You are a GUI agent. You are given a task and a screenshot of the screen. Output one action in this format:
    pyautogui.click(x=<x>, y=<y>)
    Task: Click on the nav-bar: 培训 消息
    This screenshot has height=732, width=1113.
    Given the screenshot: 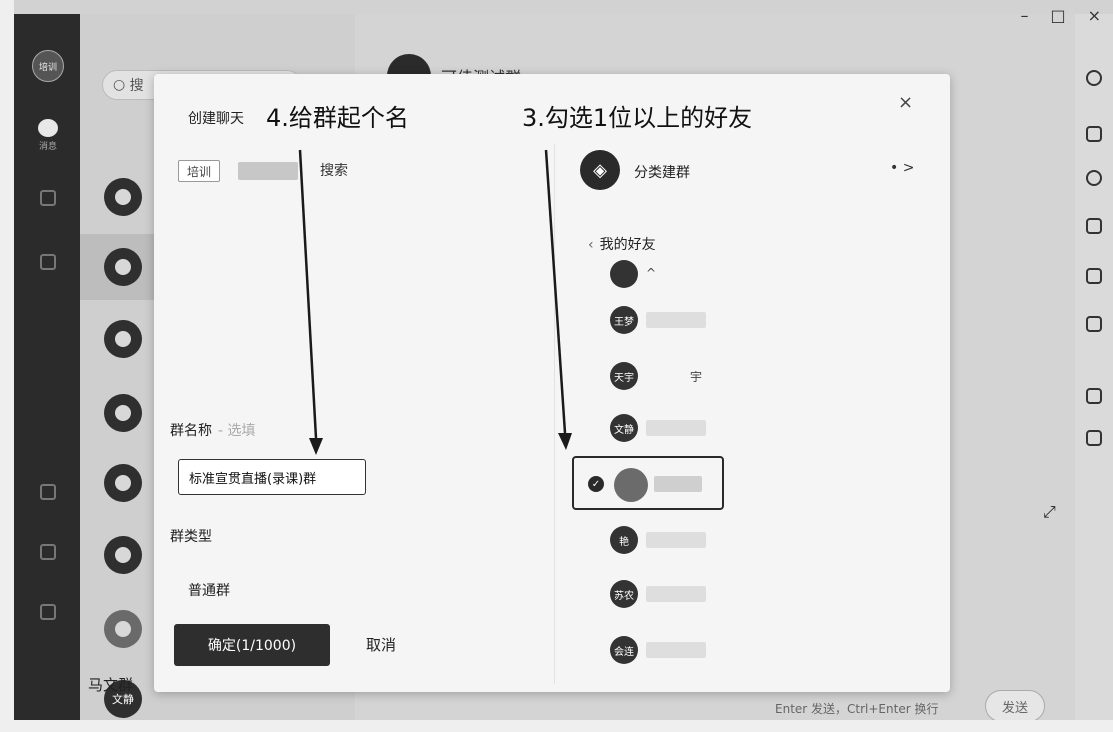 What is the action you would take?
    pyautogui.click(x=47, y=368)
    